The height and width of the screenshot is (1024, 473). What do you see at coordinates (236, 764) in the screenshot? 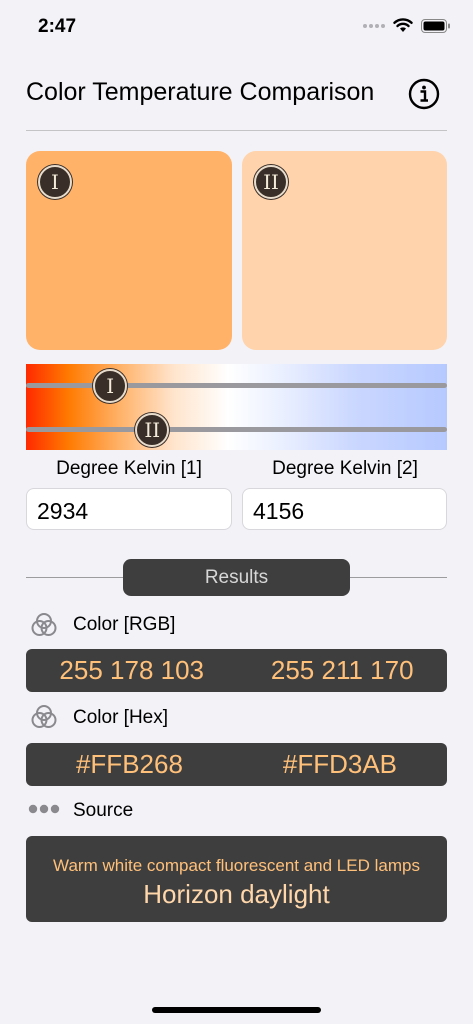
I see `hex-panel: #FFB268 #FFD3AB` at bounding box center [236, 764].